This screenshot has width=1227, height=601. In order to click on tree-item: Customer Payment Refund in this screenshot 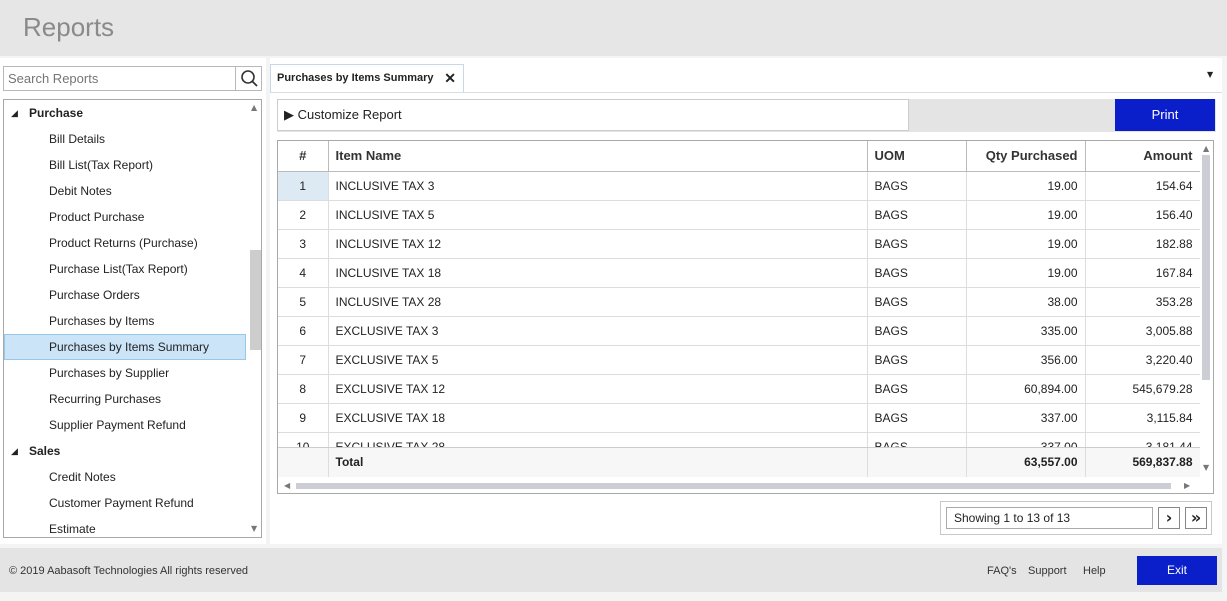, I will do `click(125, 503)`.